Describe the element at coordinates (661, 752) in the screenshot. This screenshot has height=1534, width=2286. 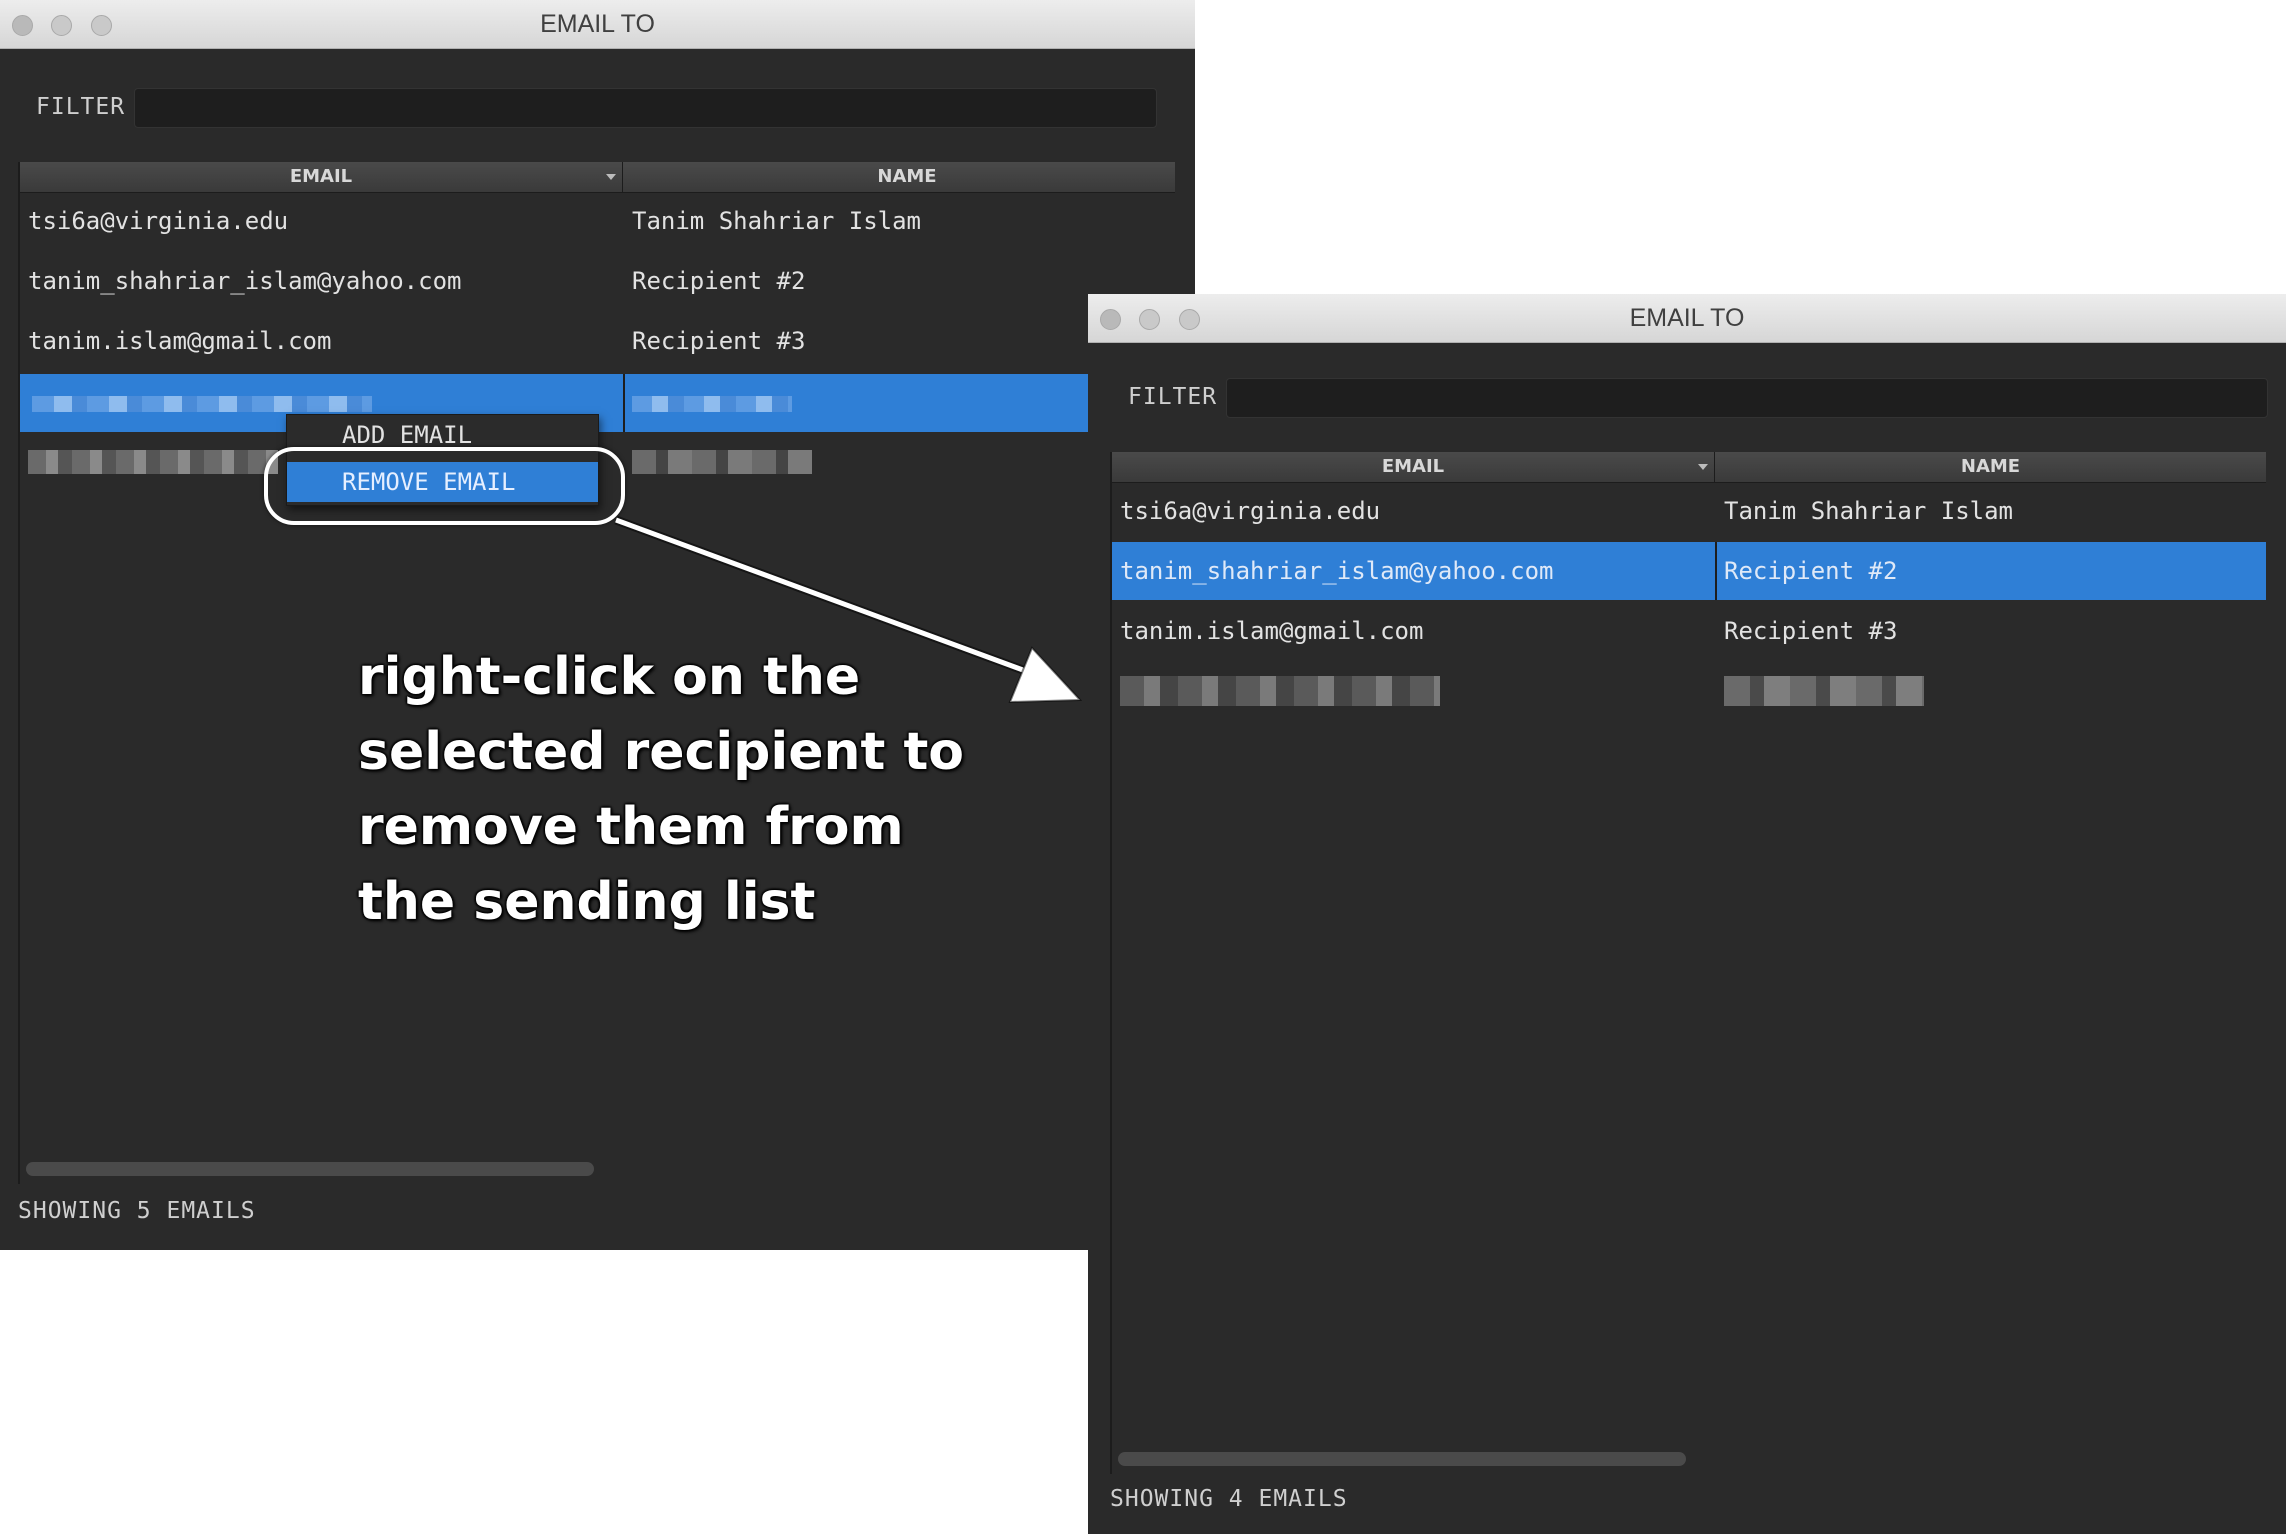
I see `annotation-line: selected recipient to` at that location.